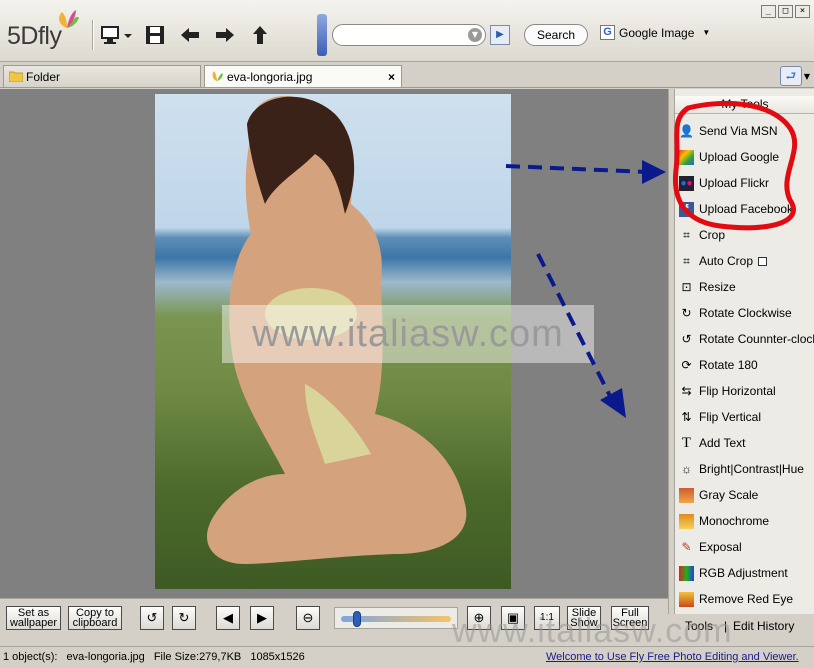 The image size is (814, 668). What do you see at coordinates (686, 286) in the screenshot?
I see `resize-icon: ⊡` at bounding box center [686, 286].